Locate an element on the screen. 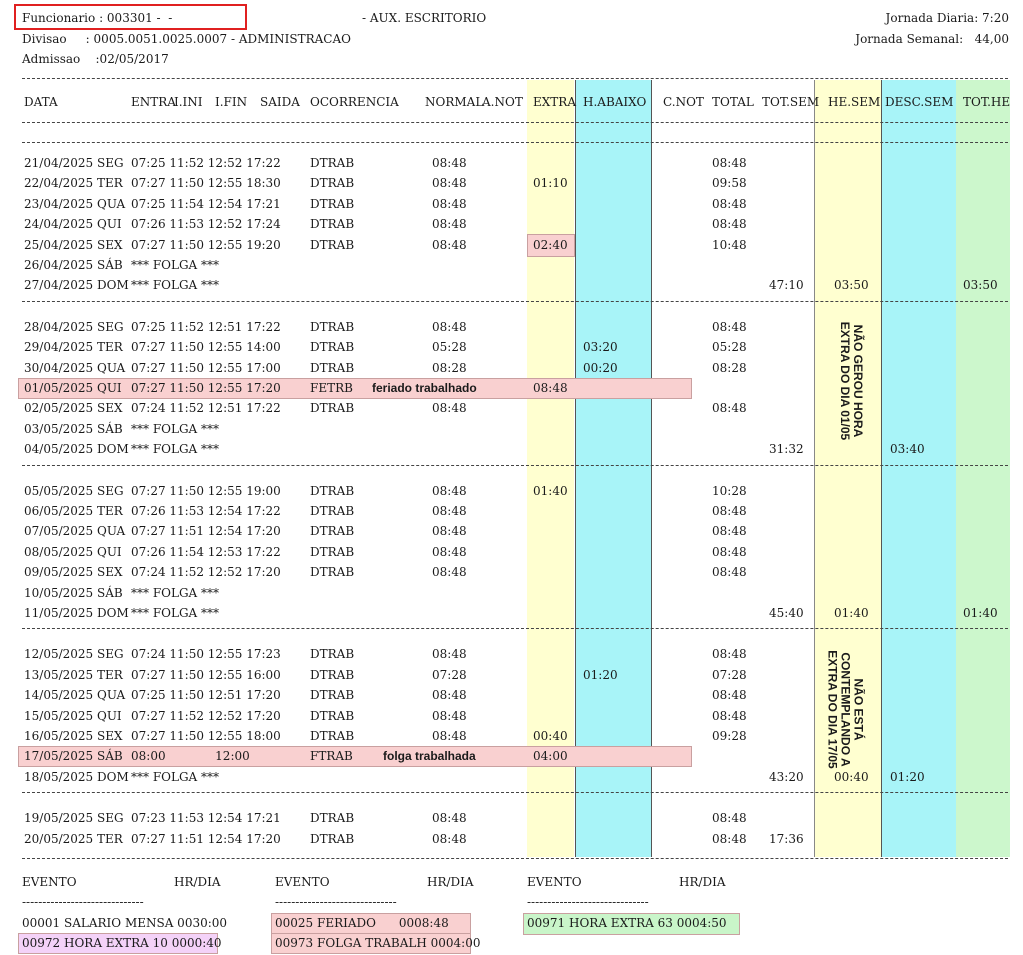  date-cell: 03/05/2025 SÁB is located at coordinates (73, 428).